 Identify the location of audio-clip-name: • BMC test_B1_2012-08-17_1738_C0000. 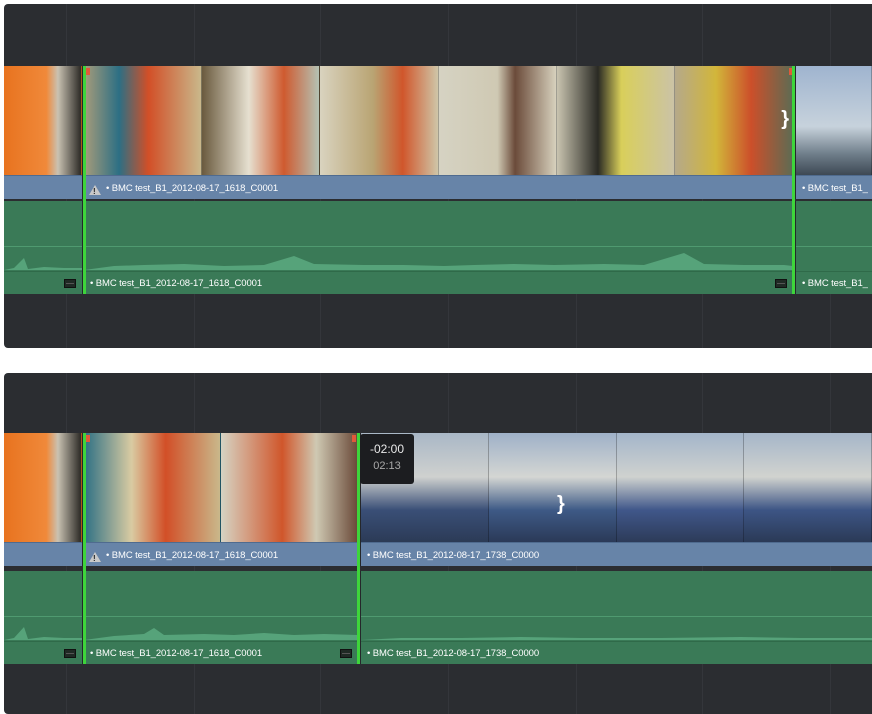
(453, 653).